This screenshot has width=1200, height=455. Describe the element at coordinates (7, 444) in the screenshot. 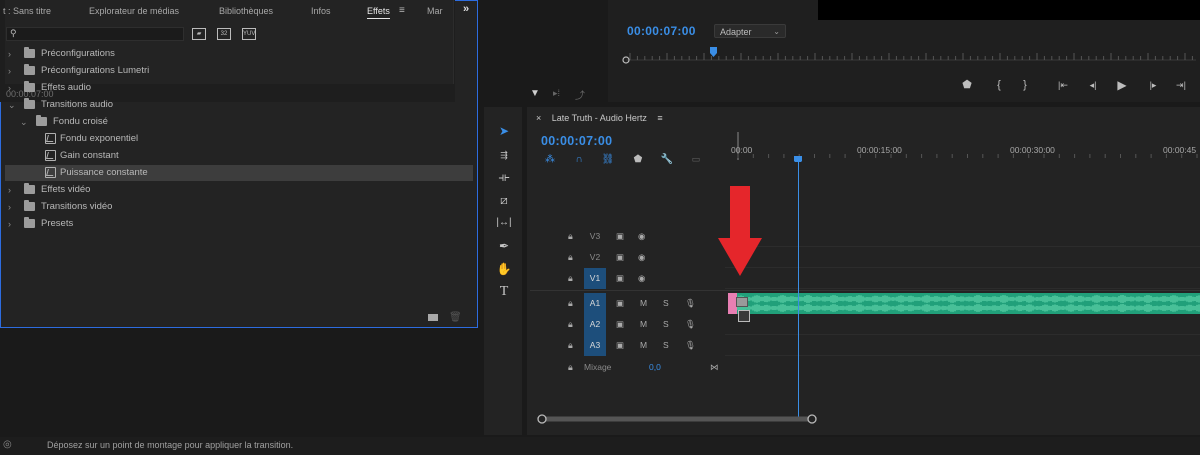

I see `eye-icon: ◎` at that location.